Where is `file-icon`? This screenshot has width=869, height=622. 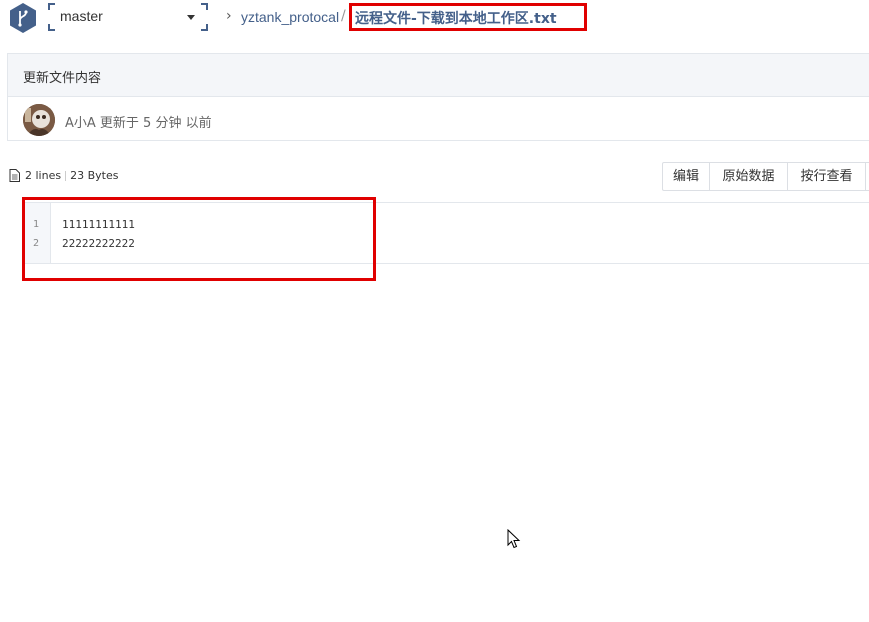 file-icon is located at coordinates (14, 175).